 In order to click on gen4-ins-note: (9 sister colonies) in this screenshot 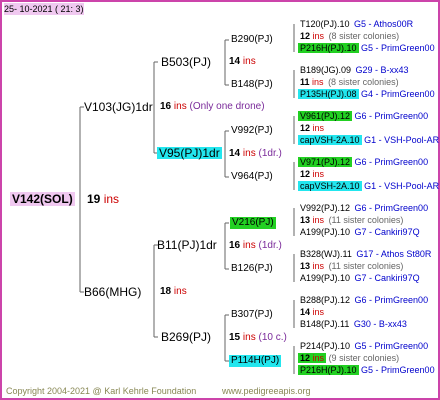, I will do `click(364, 358)`.